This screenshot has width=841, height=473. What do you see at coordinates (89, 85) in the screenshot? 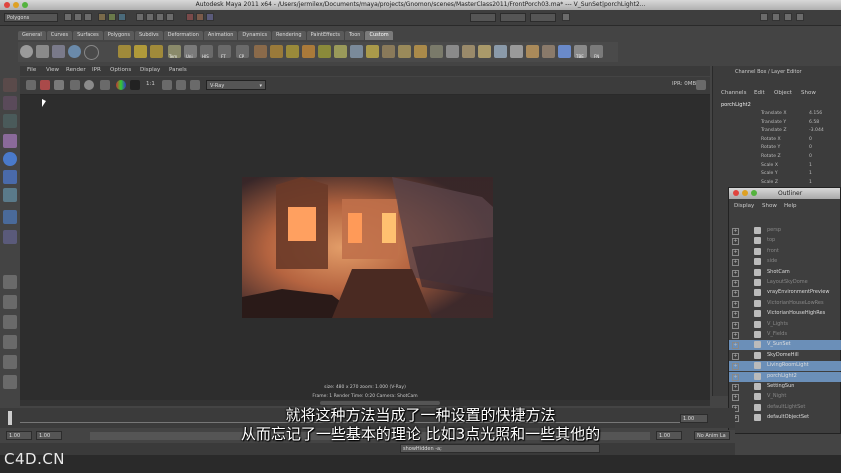
I see `refresh-icon` at bounding box center [89, 85].